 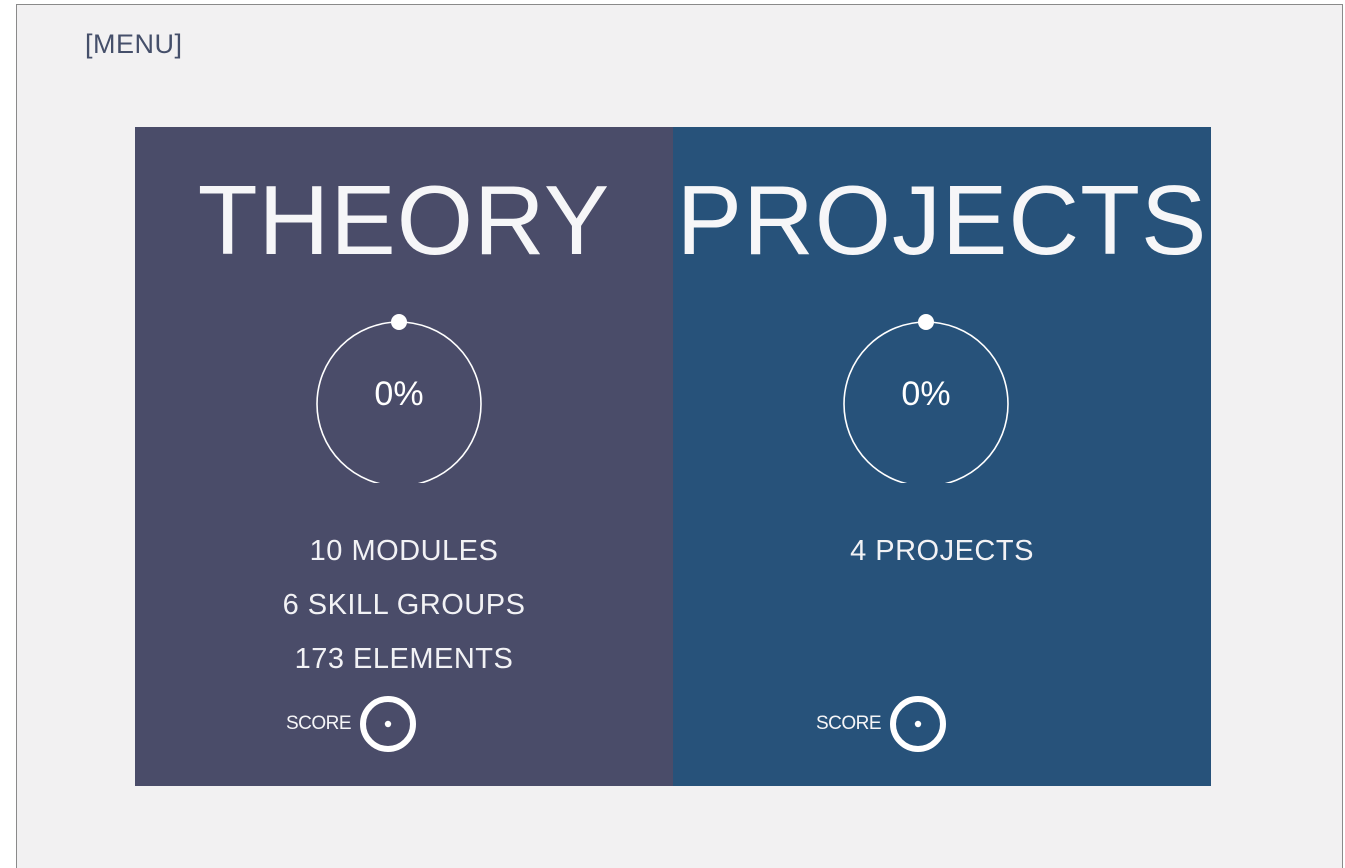 I want to click on projects-progress-gauge: 0%, so click(x=926, y=398).